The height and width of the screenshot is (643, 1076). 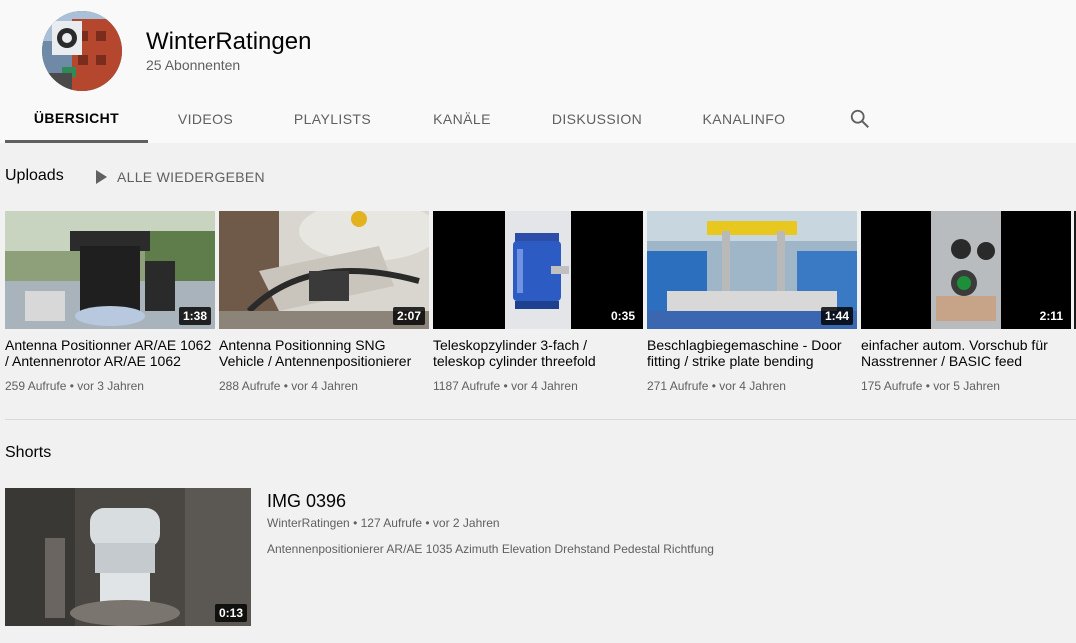 I want to click on video-thumbnail: 2:11, so click(x=966, y=270).